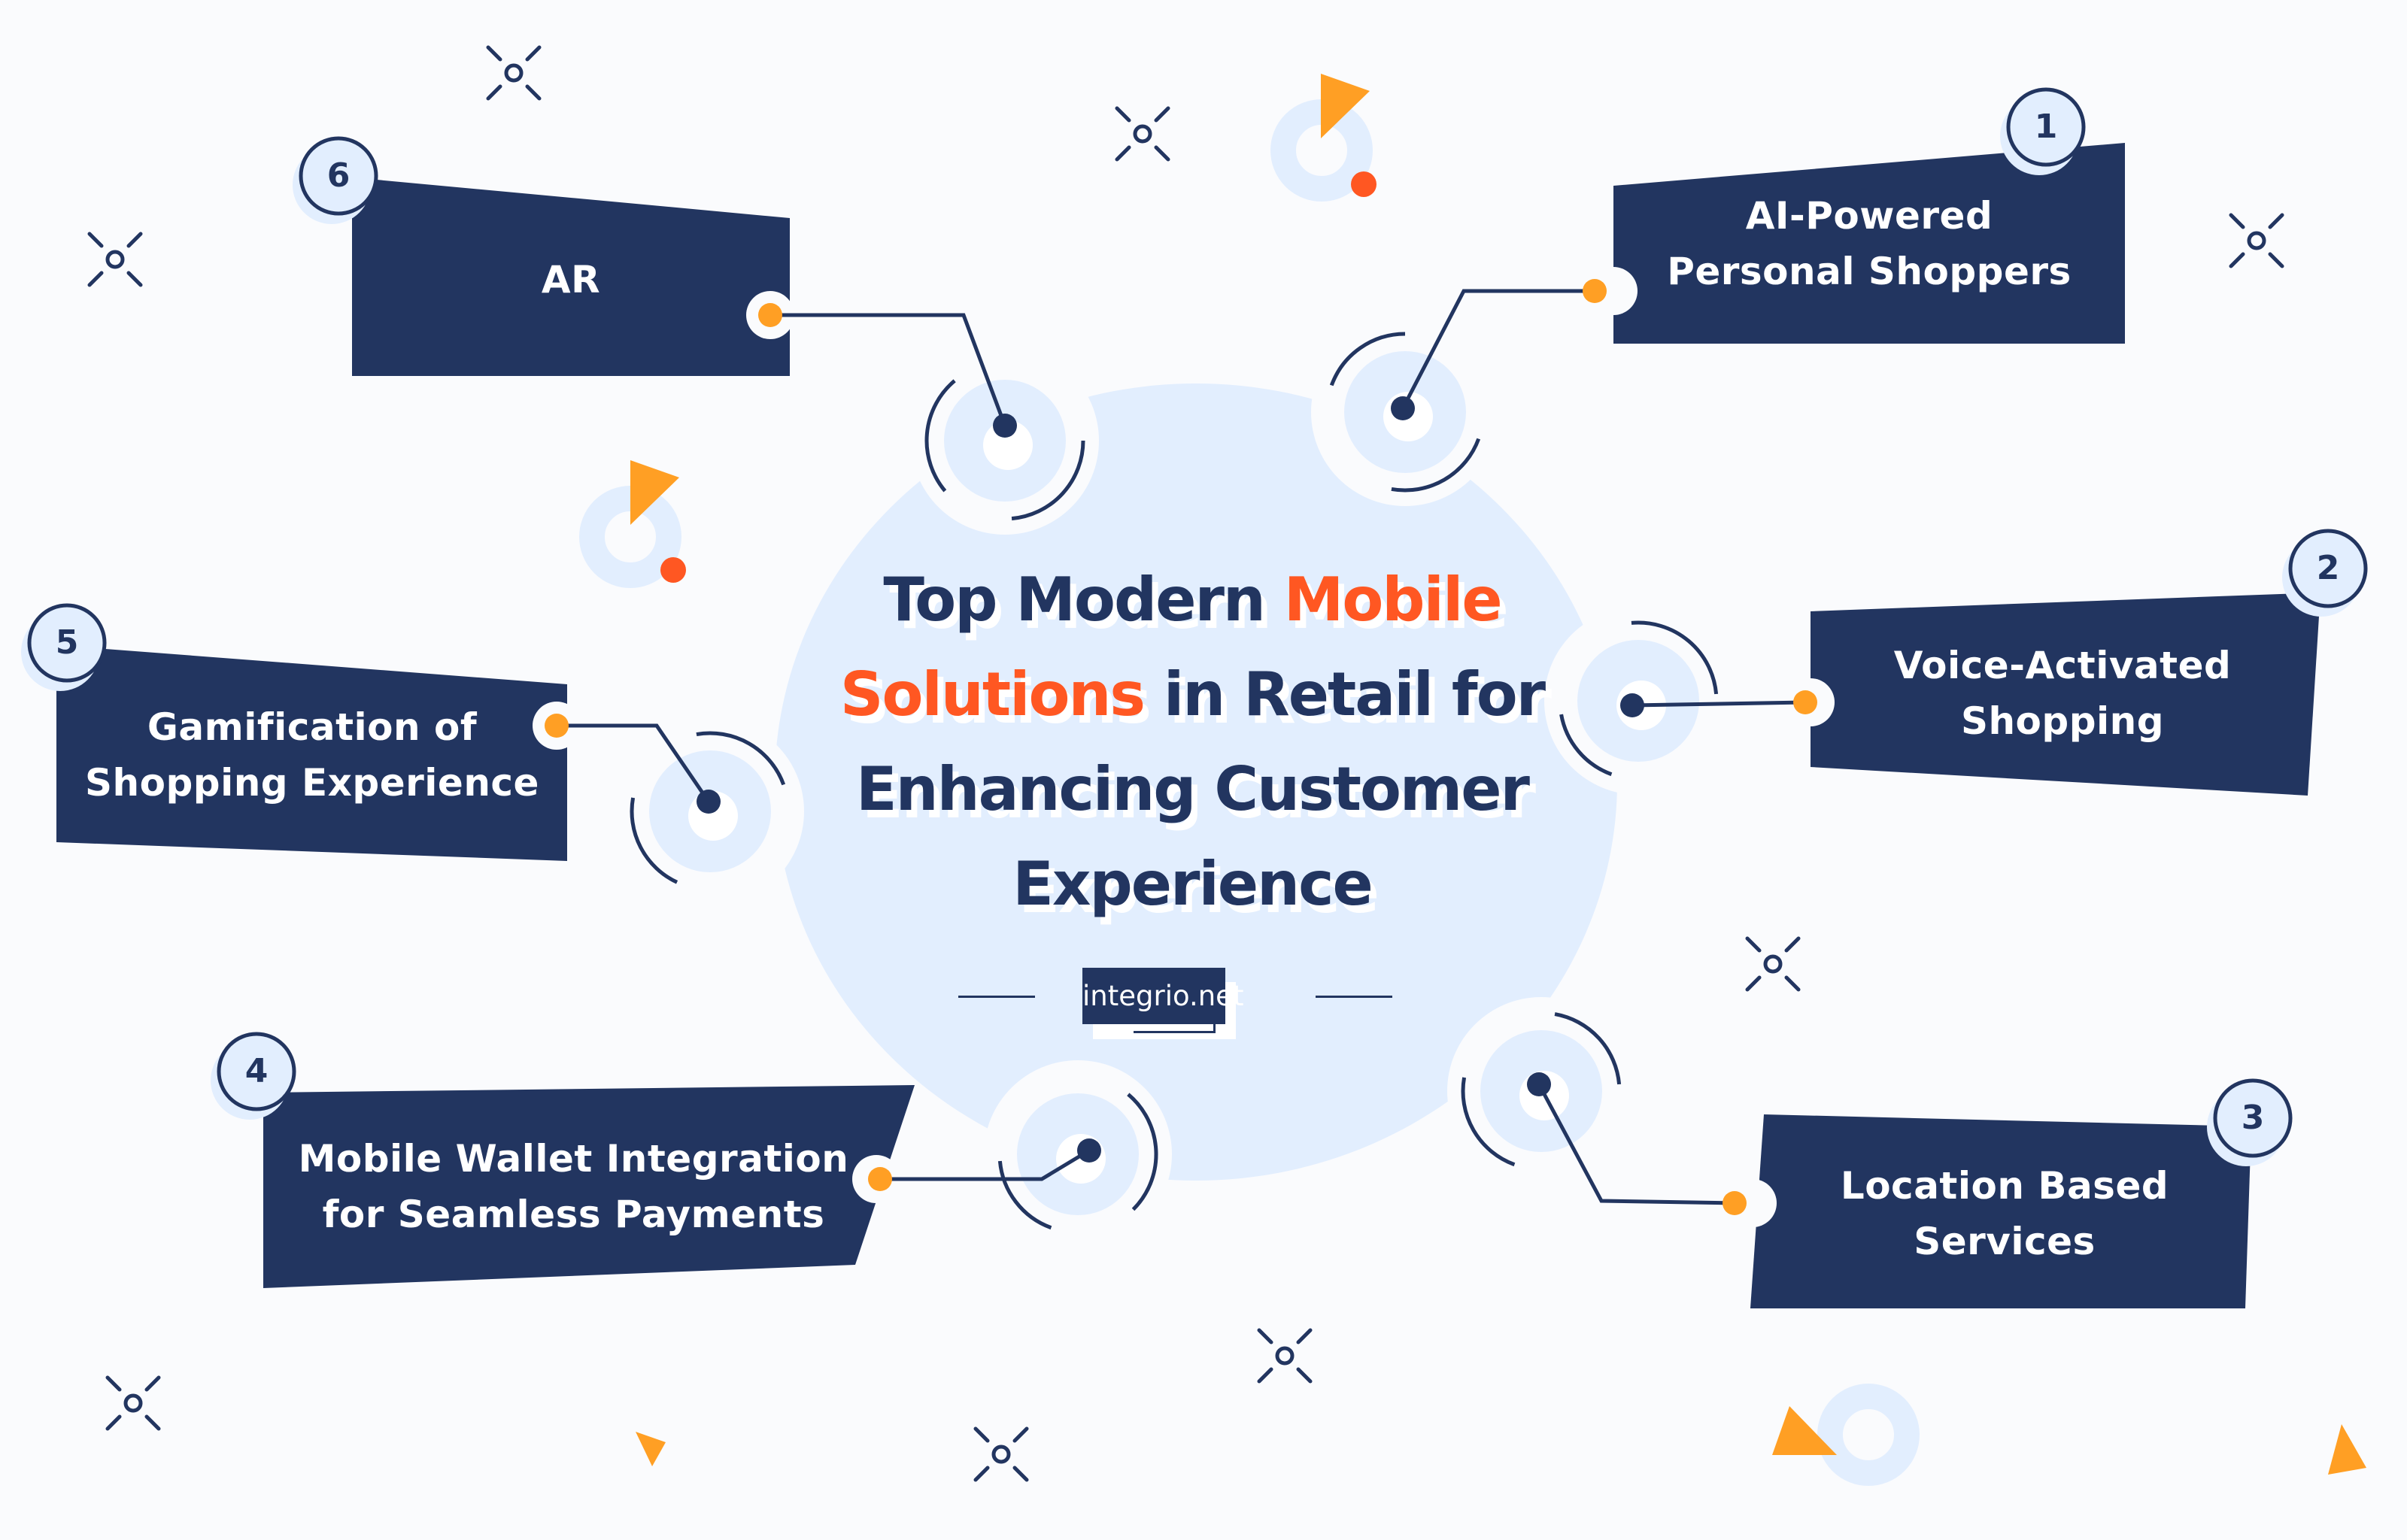  I want to click on card-label-line: Mobile Wallet Integration, so click(573, 1159).